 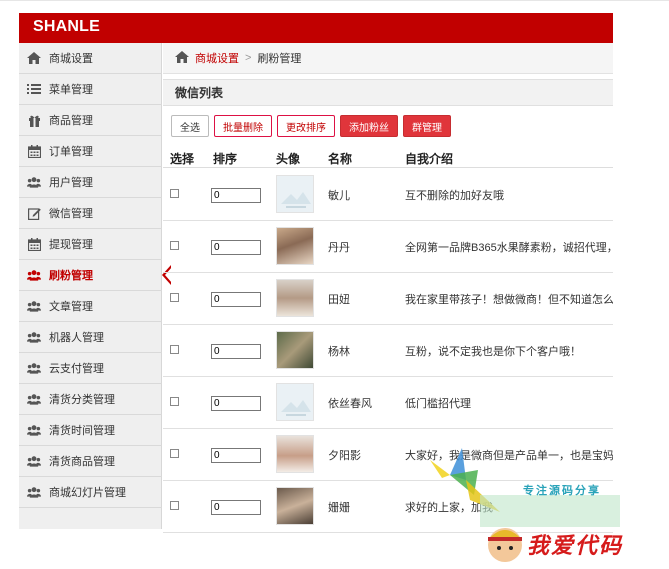 I want to click on sidebar-item-label: 清货时间管理, so click(x=82, y=431).